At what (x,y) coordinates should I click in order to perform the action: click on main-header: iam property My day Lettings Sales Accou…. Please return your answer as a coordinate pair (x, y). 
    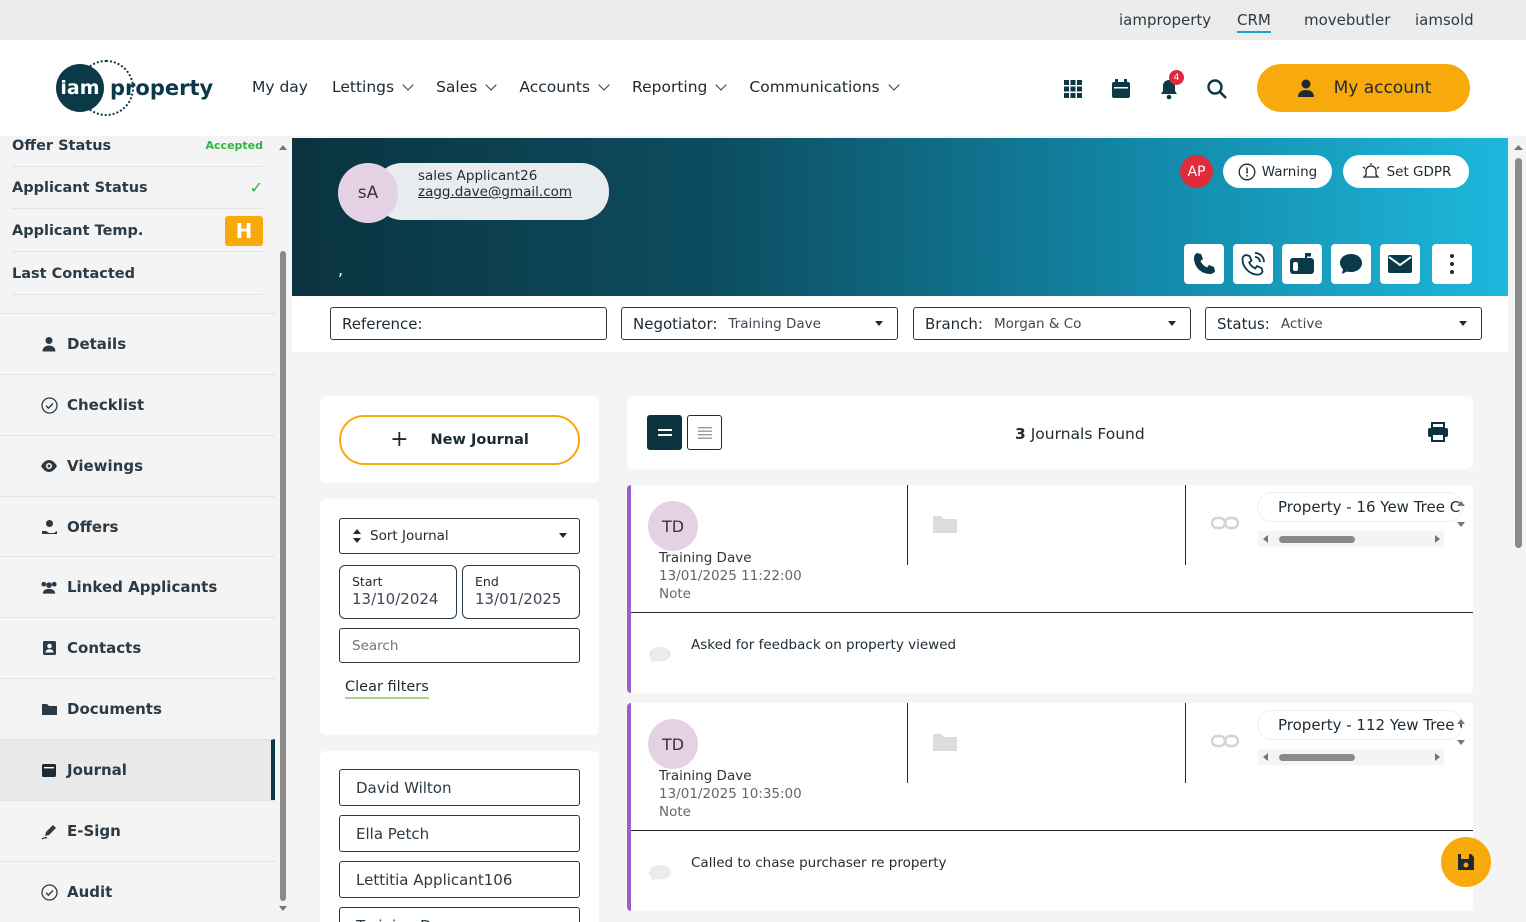
    Looking at the image, I should click on (763, 88).